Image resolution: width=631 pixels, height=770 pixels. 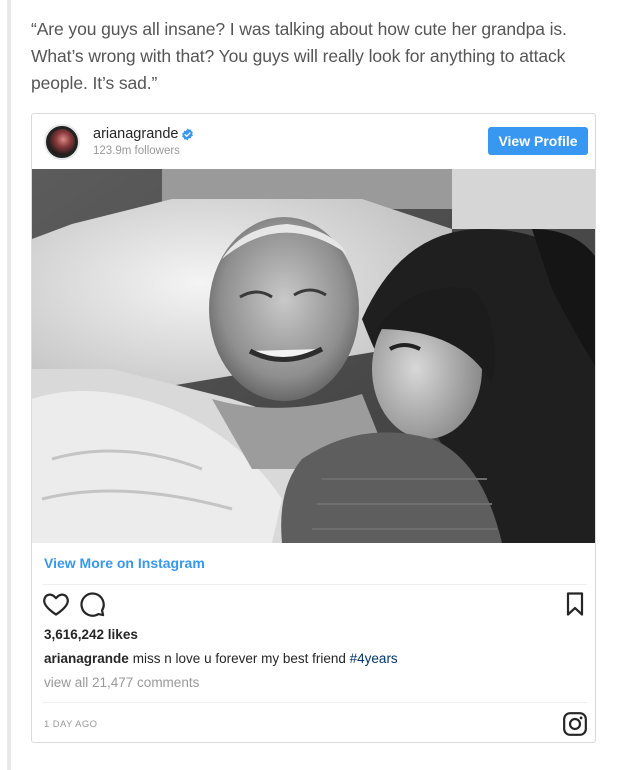 I want to click on follower-count: 123.9m followers, so click(x=136, y=151).